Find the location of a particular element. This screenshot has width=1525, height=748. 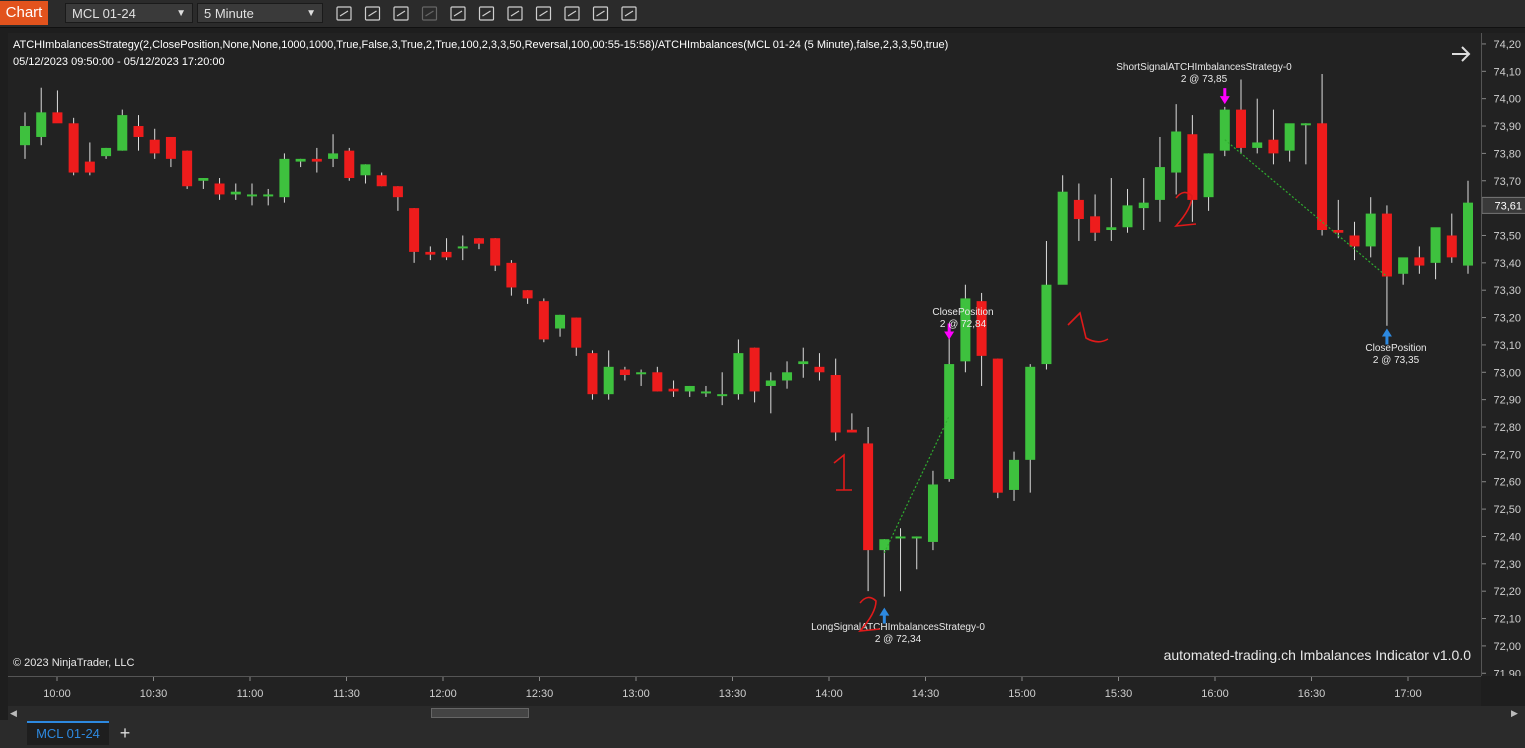

add-tab-button: + is located at coordinates (125, 733).